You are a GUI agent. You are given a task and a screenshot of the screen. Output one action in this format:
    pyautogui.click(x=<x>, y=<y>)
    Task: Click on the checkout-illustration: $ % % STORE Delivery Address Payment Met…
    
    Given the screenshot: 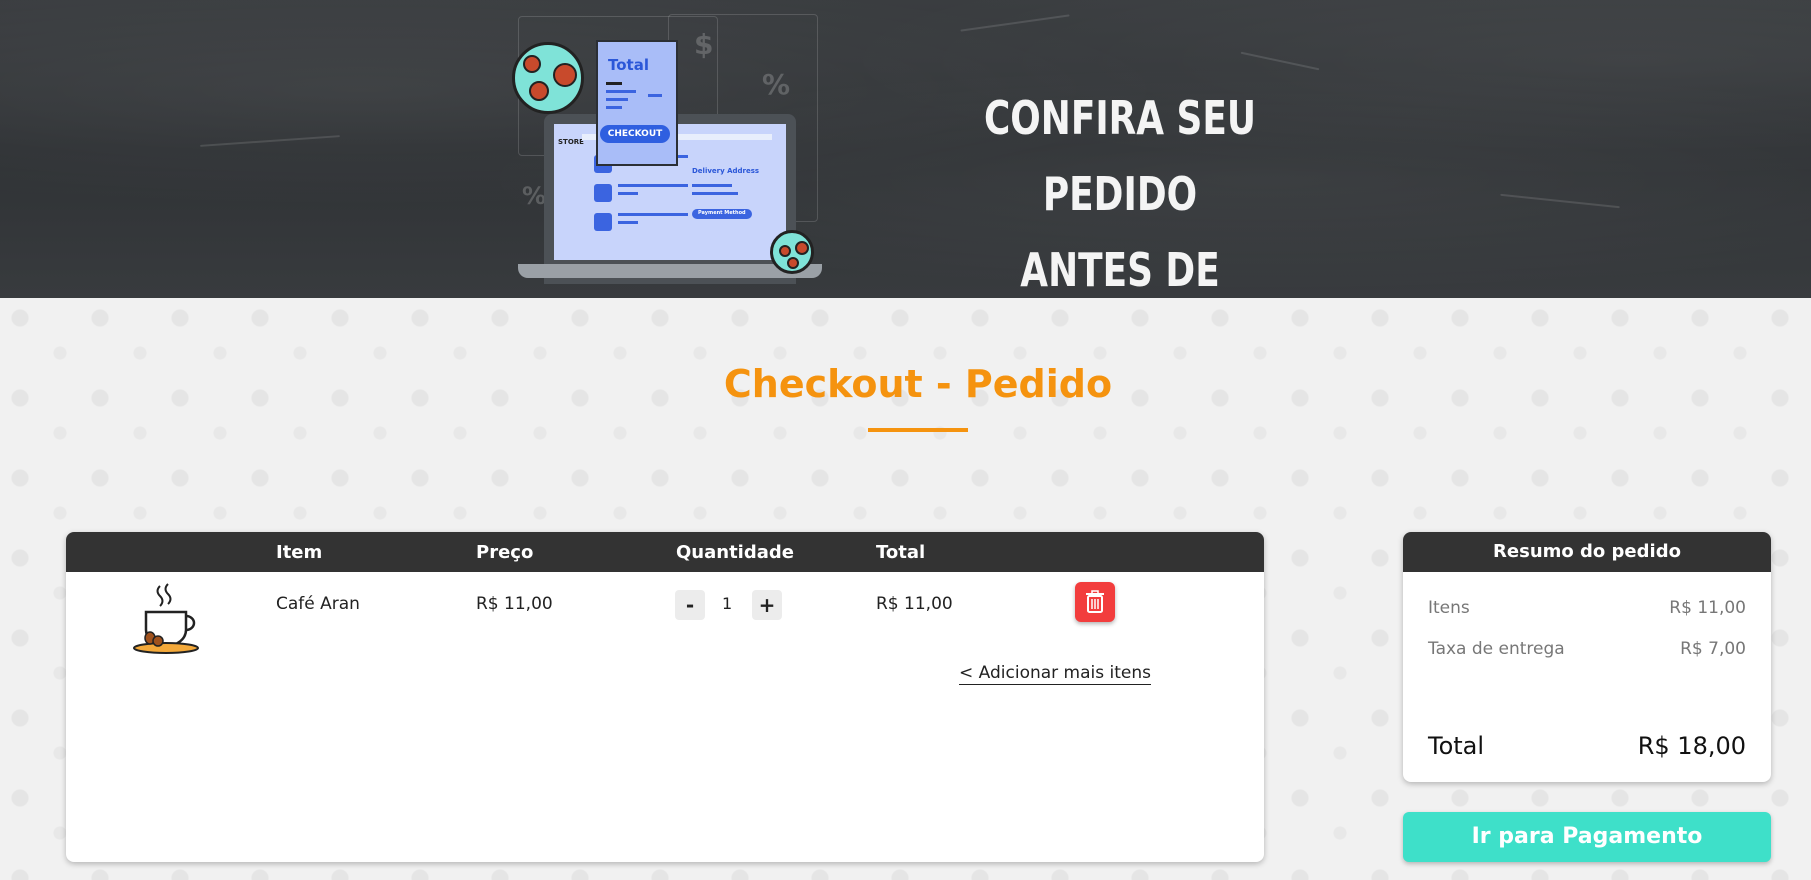 What is the action you would take?
    pyautogui.click(x=668, y=148)
    